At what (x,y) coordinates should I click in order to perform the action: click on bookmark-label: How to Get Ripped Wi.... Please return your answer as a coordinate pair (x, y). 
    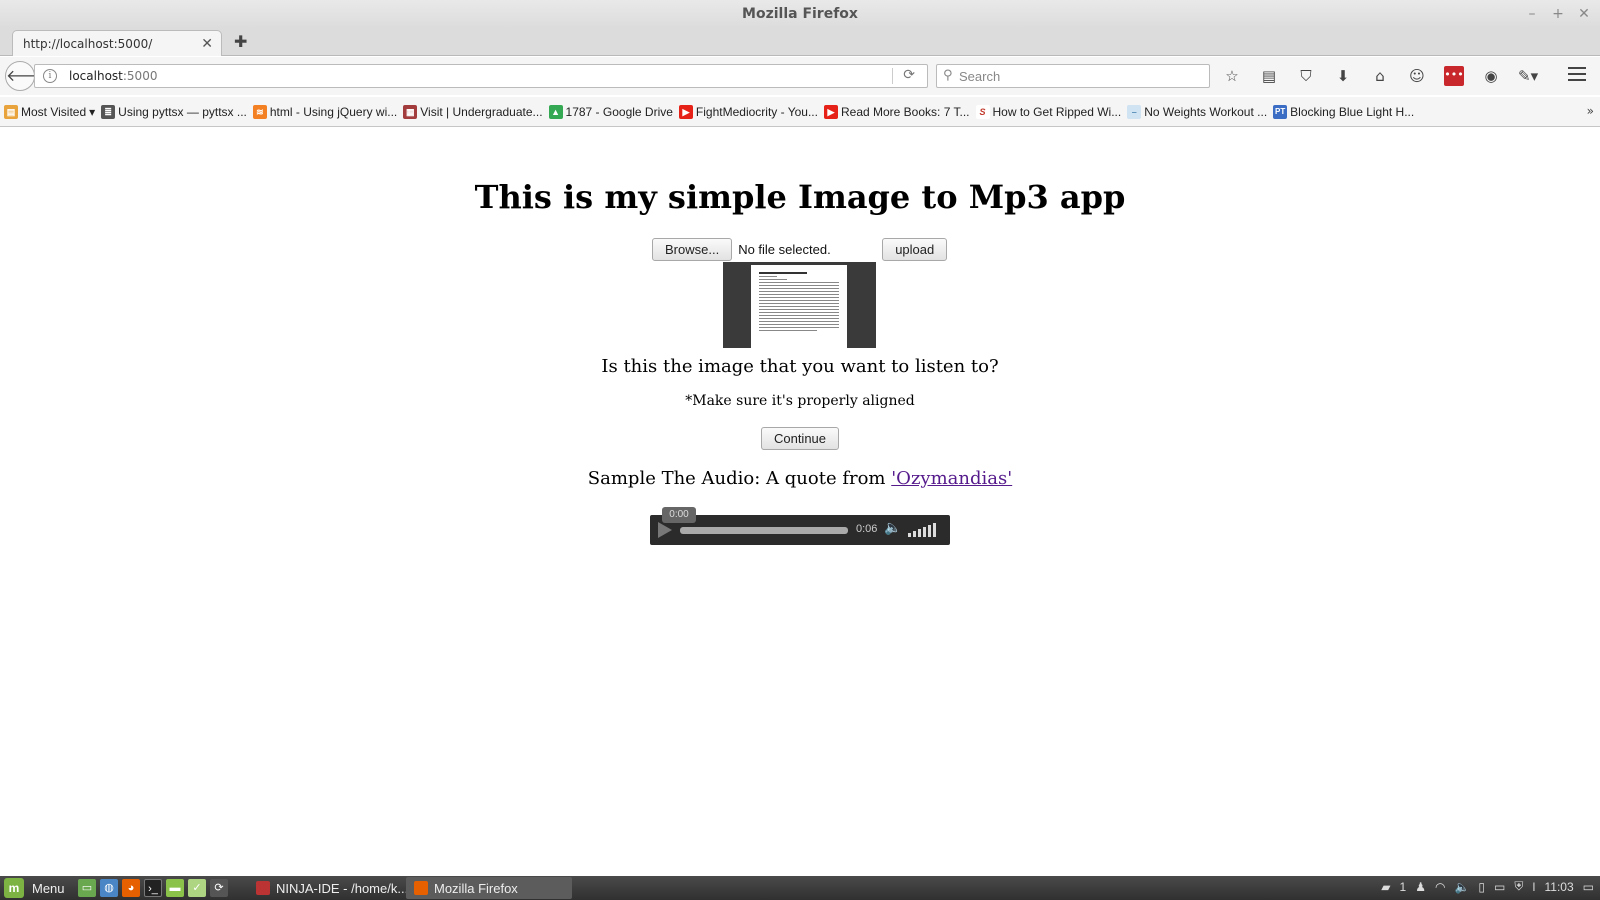
    Looking at the image, I should click on (1057, 111).